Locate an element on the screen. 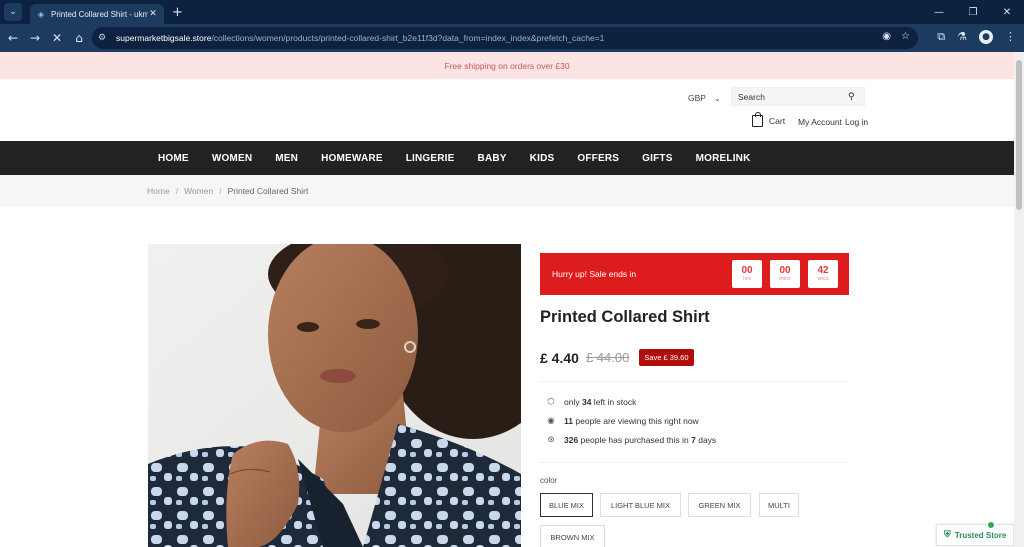 This screenshot has width=1024, height=547. nav-item-offers: OFFERS is located at coordinates (598, 158).